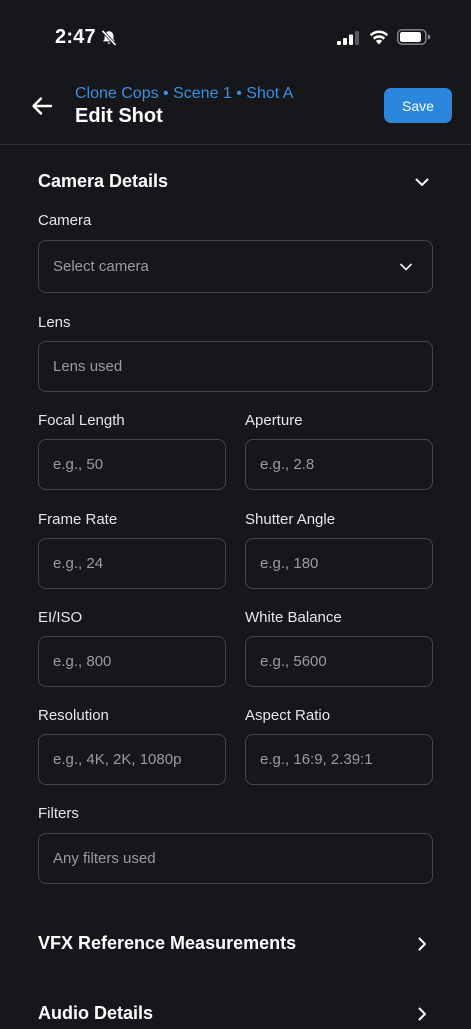 This screenshot has width=471, height=1029. I want to click on section-header-audio-details: Audio Details, so click(235, 1014).